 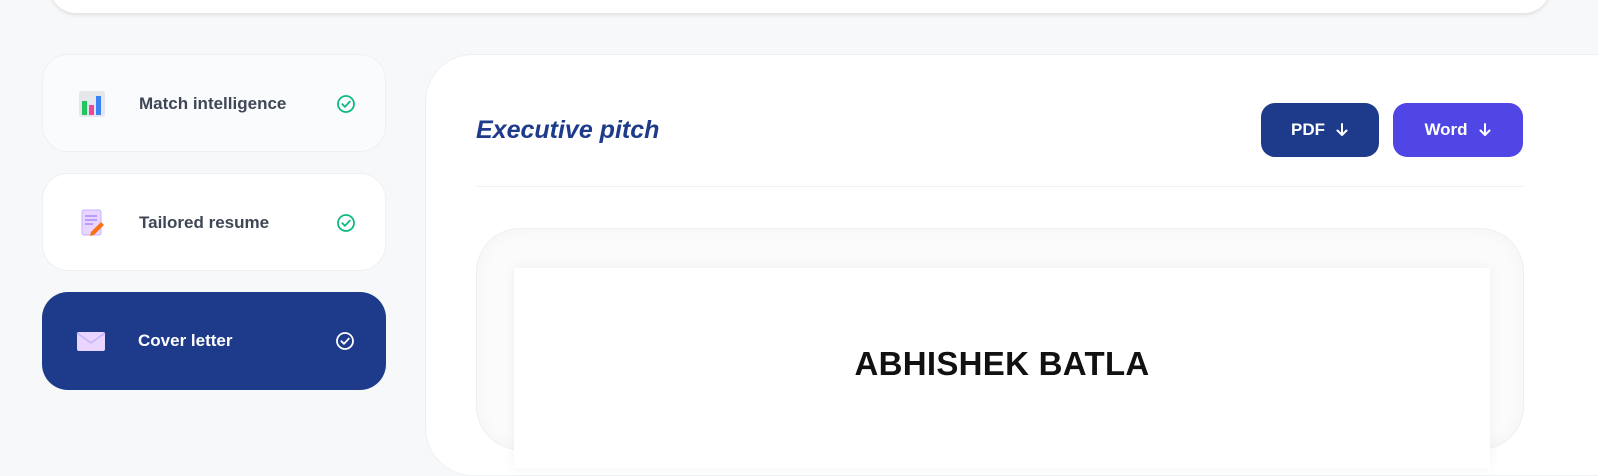 I want to click on header-card, so click(x=800, y=6).